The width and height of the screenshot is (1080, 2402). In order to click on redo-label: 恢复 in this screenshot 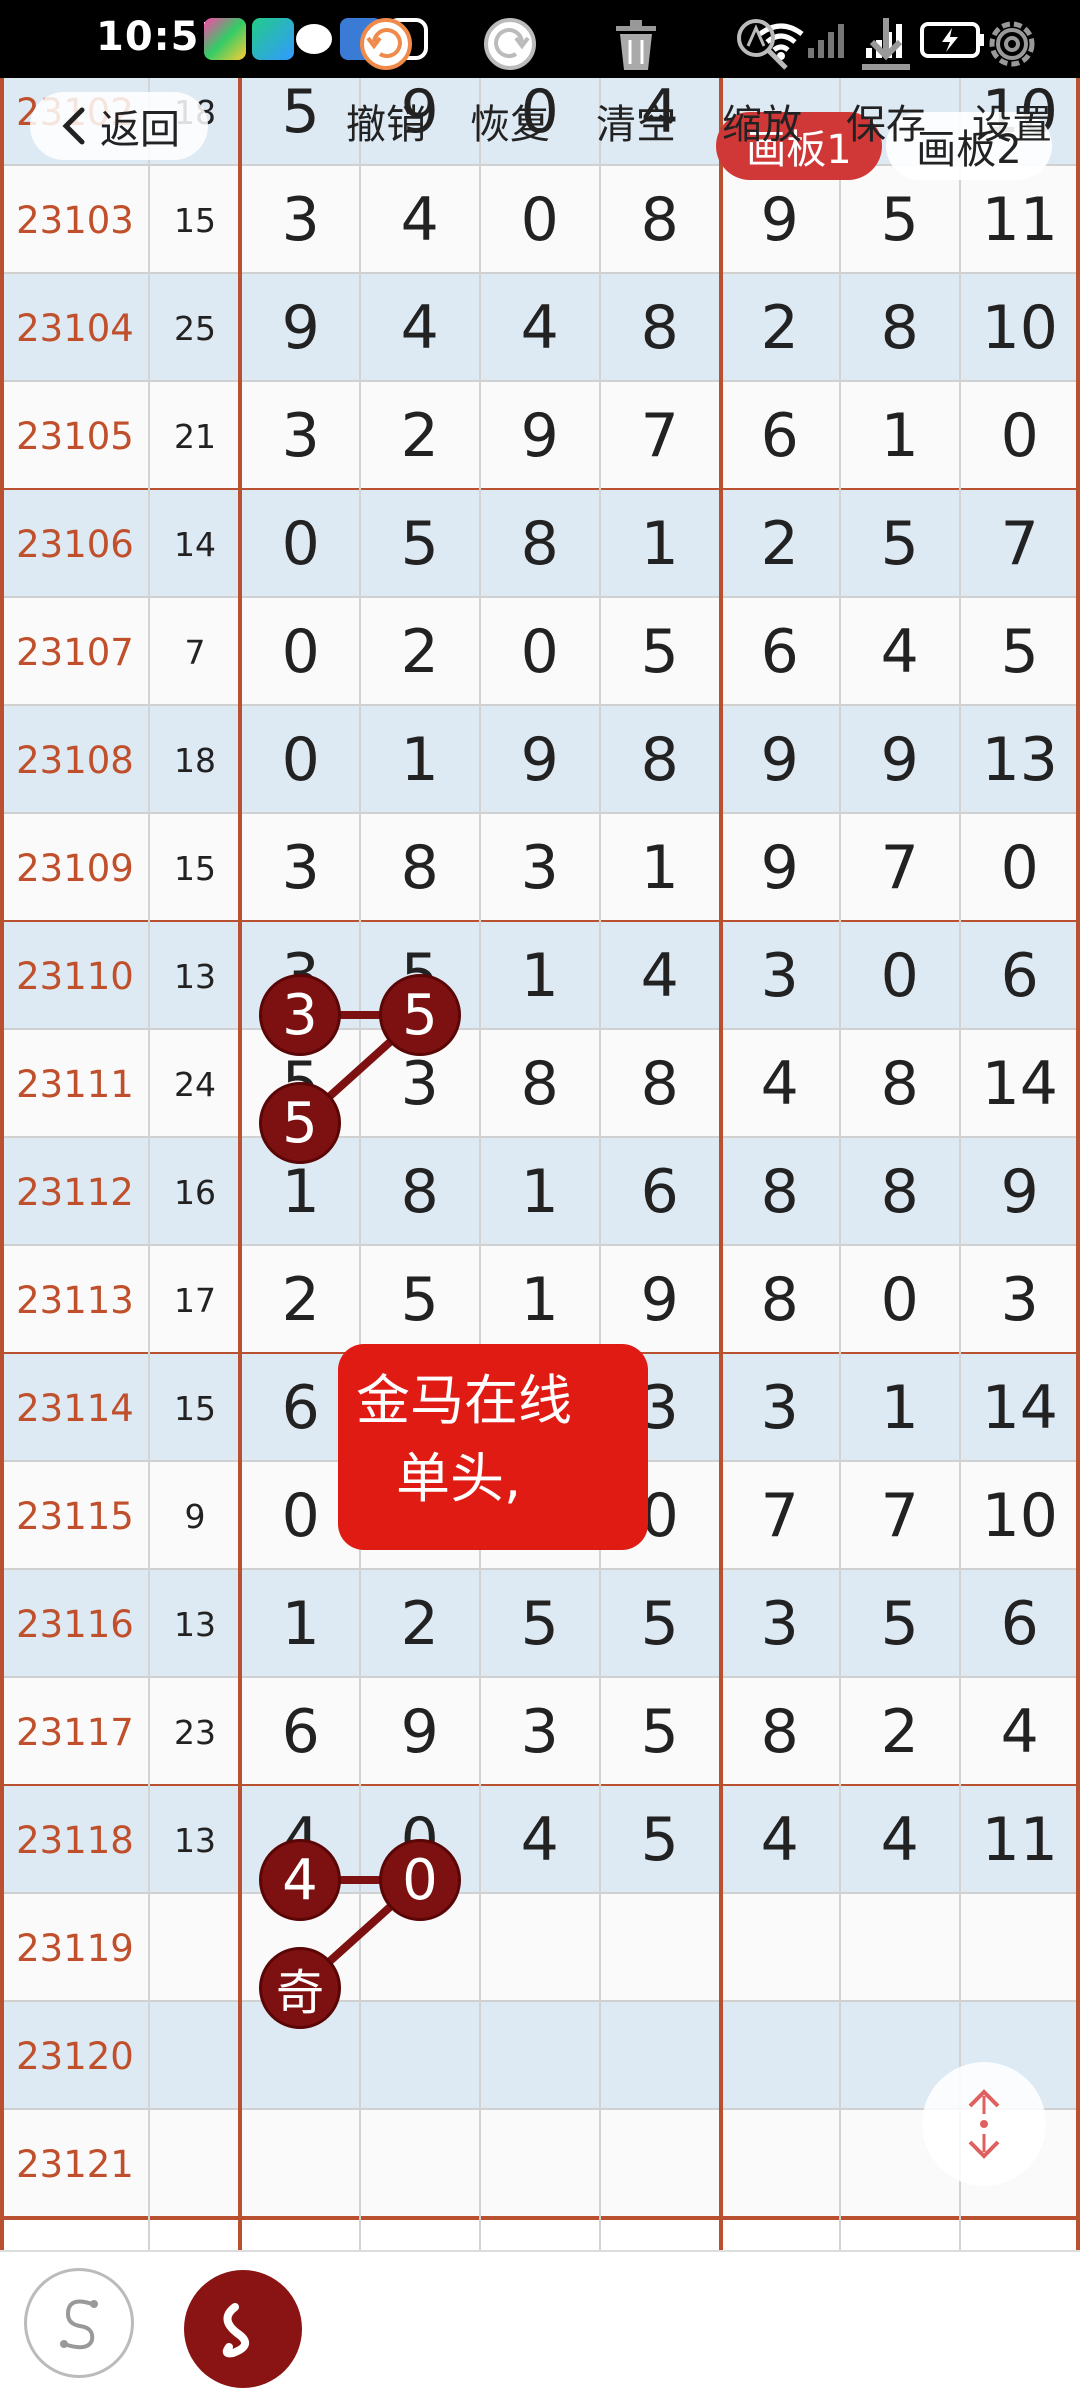, I will do `click(510, 125)`.